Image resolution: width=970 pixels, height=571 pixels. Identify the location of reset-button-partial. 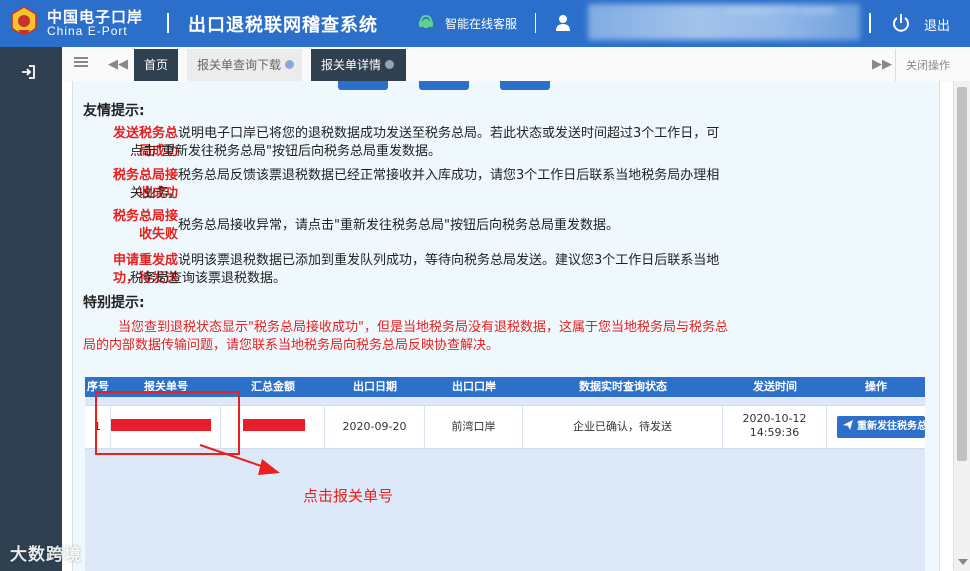
(444, 85).